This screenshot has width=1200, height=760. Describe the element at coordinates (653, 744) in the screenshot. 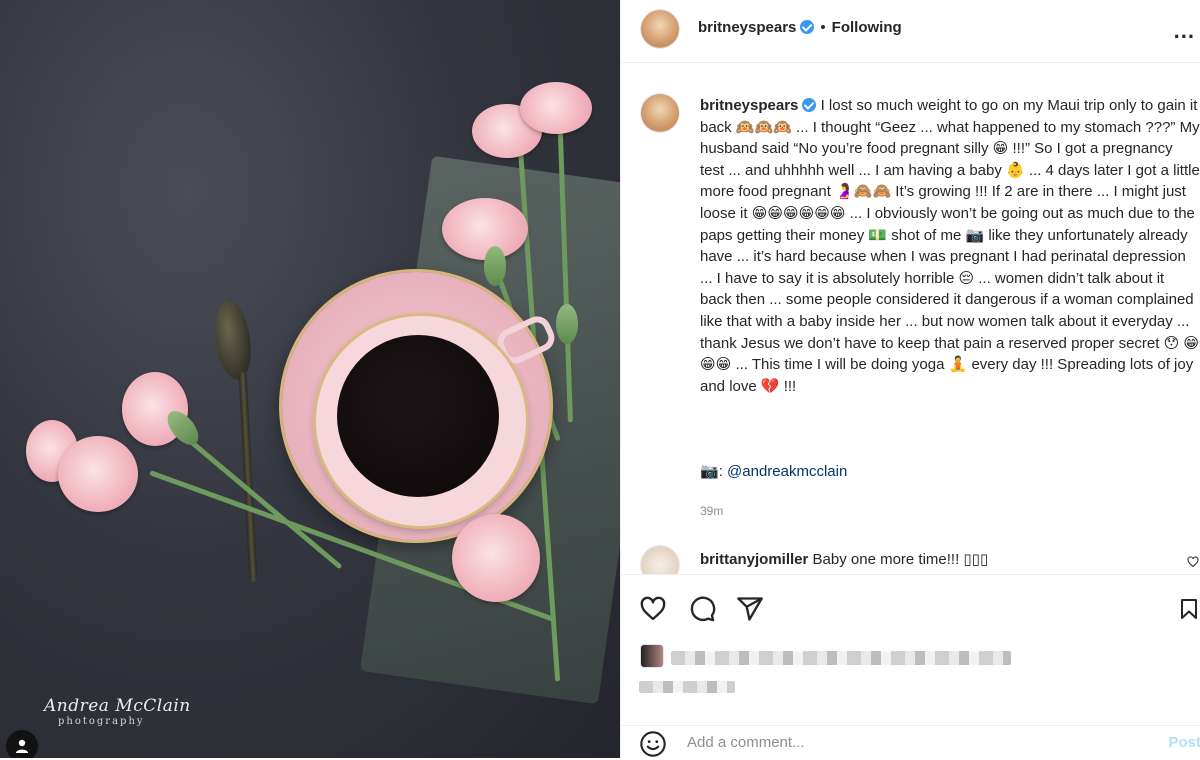

I see `smiley-icon` at that location.